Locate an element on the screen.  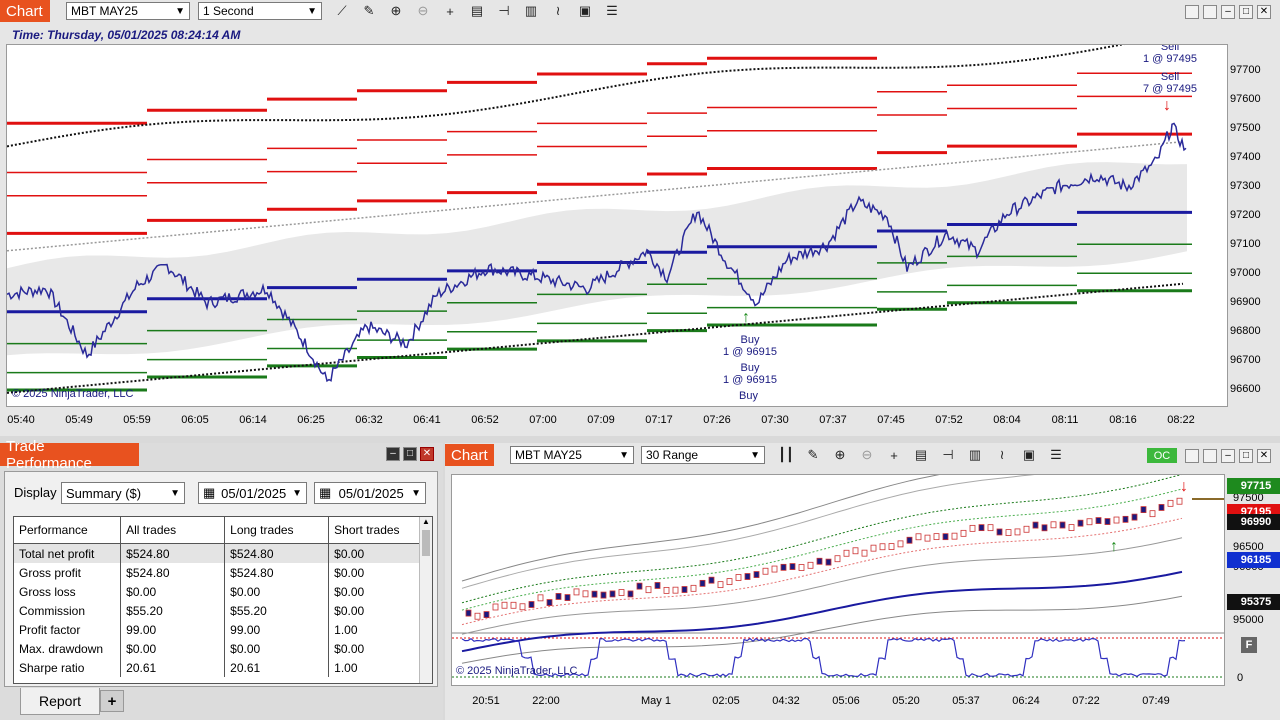
bottom-chart-tab: Chart is located at coordinates (469, 455).